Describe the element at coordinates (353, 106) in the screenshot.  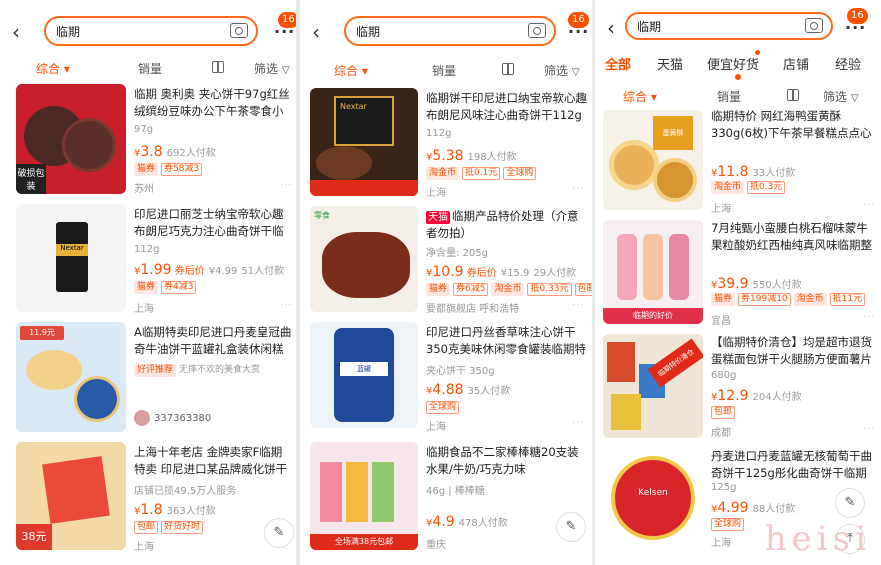
I see `thumb-label: Nextar` at that location.